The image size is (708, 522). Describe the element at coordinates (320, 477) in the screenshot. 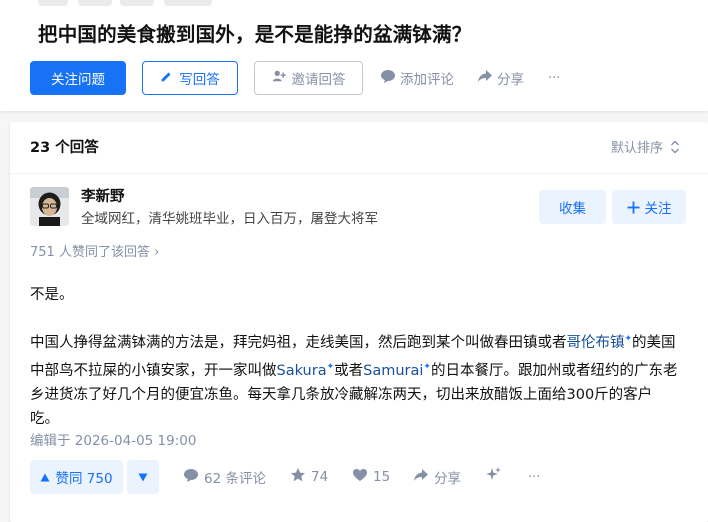

I see `star-count: 74` at that location.